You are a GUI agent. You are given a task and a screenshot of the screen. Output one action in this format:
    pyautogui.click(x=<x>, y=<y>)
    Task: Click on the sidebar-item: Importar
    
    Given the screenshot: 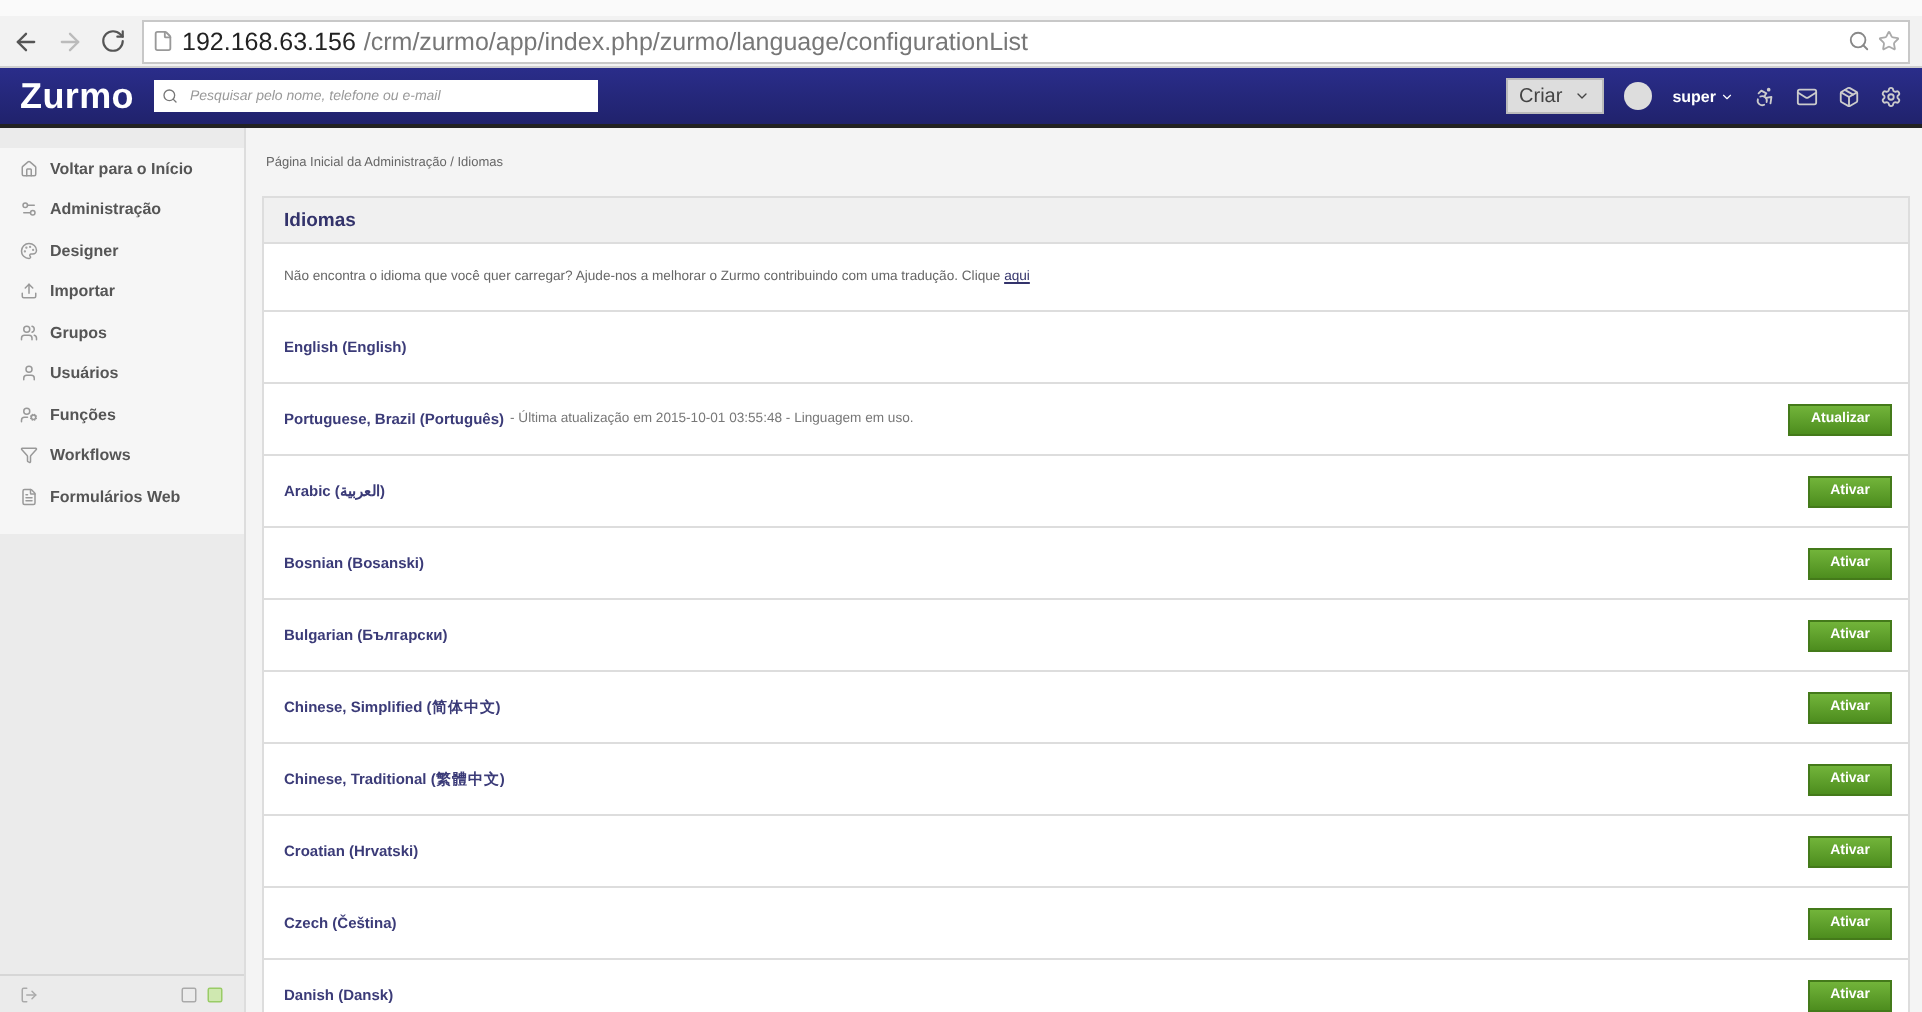 What is the action you would take?
    pyautogui.click(x=122, y=291)
    